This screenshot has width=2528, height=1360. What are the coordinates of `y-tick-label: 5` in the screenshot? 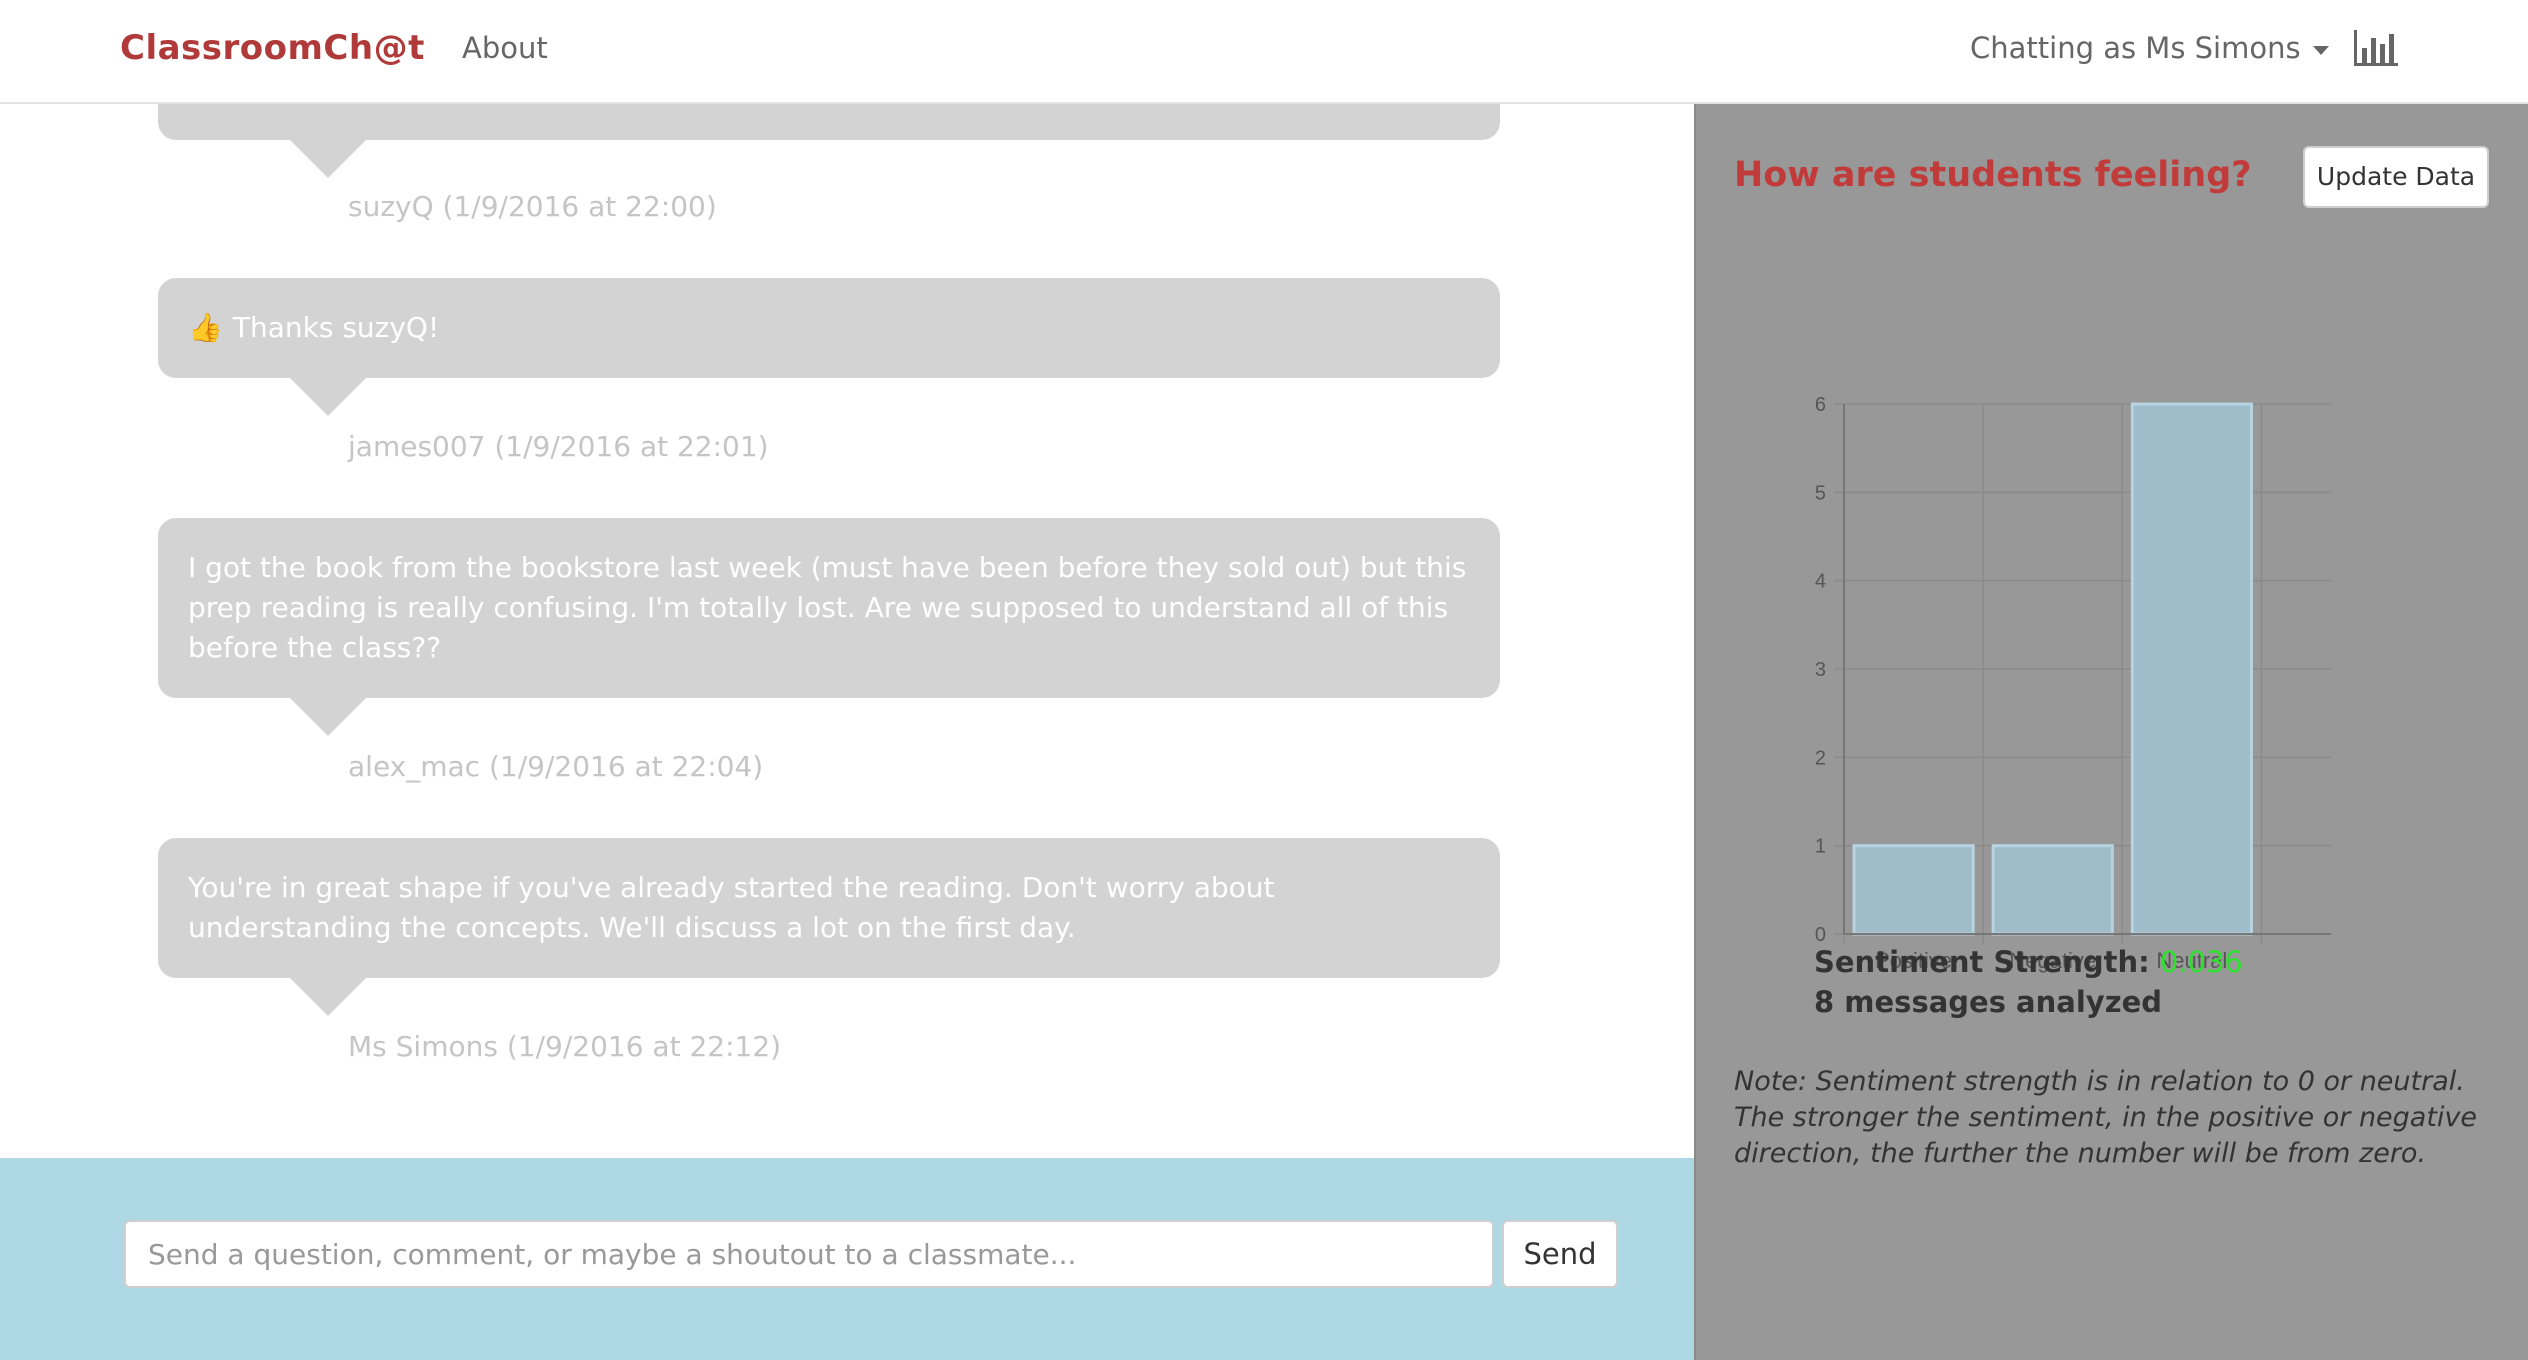 It's located at (1820, 493).